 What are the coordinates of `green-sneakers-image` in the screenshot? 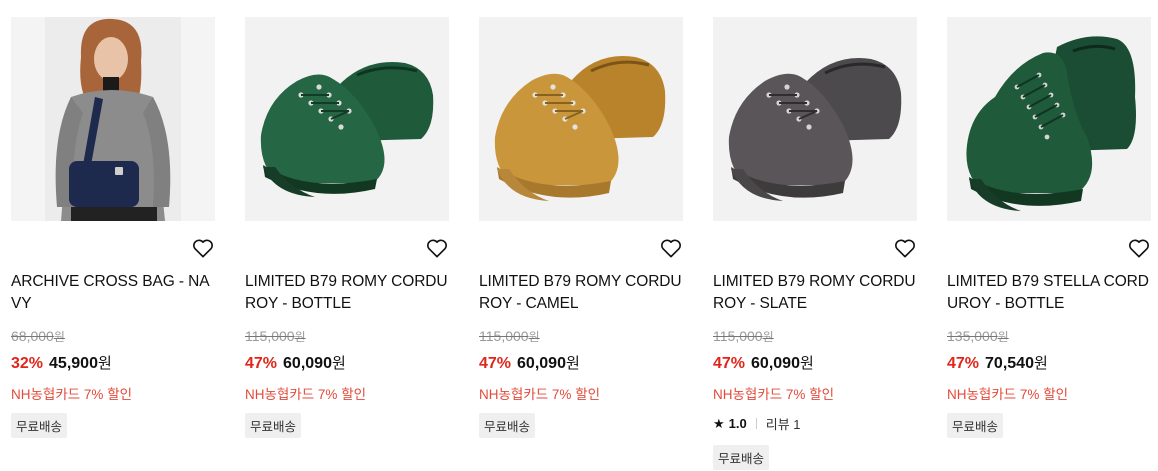 It's located at (347, 119).